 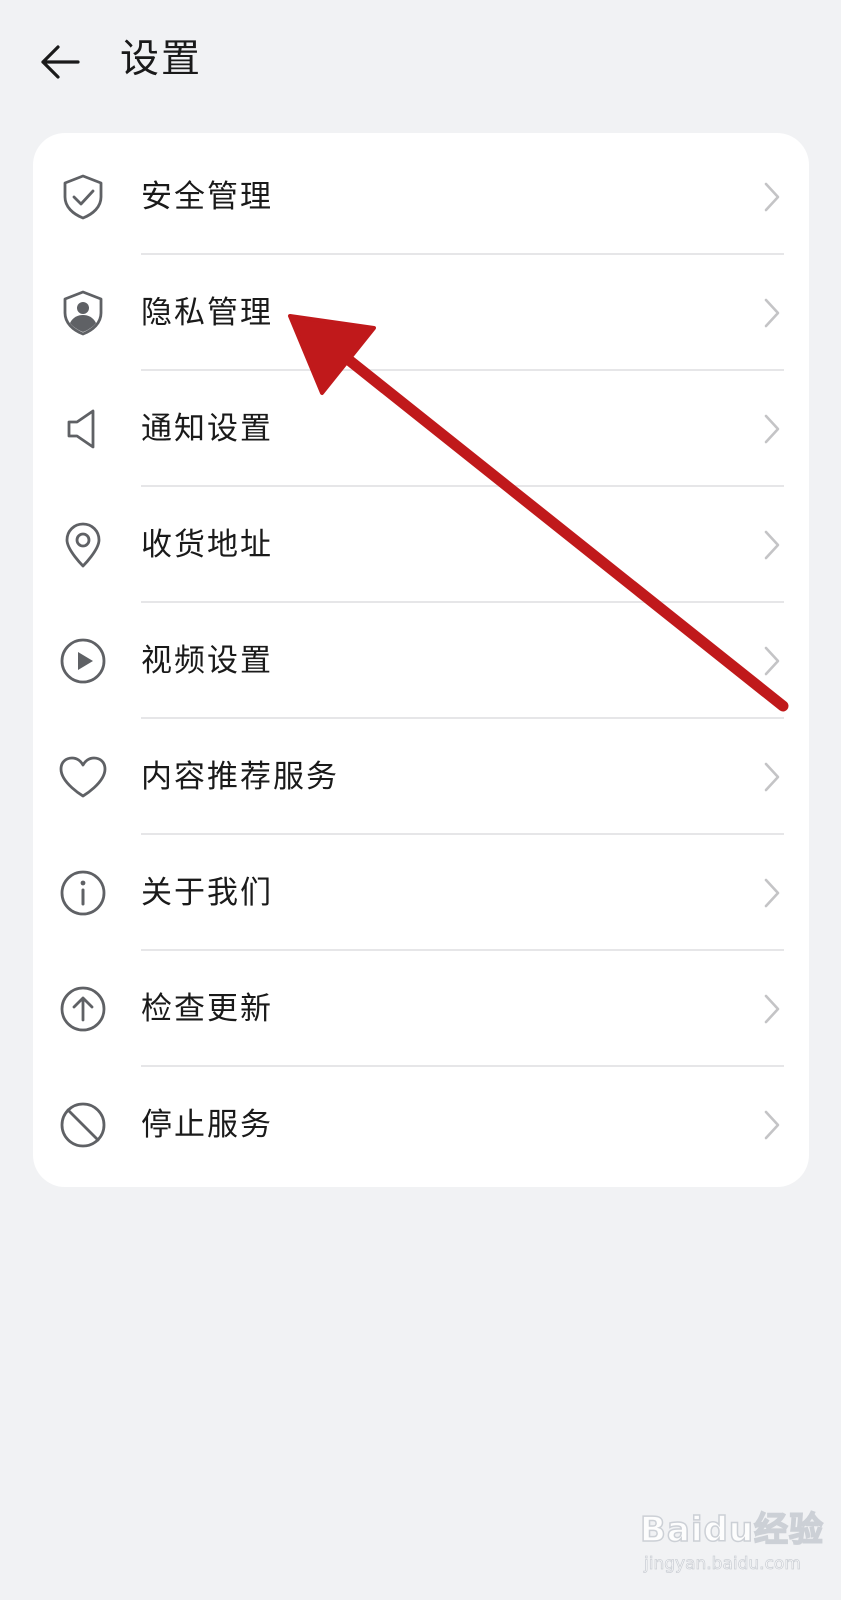 What do you see at coordinates (421, 429) in the screenshot?
I see `settings-item-notifications: 通知设置` at bounding box center [421, 429].